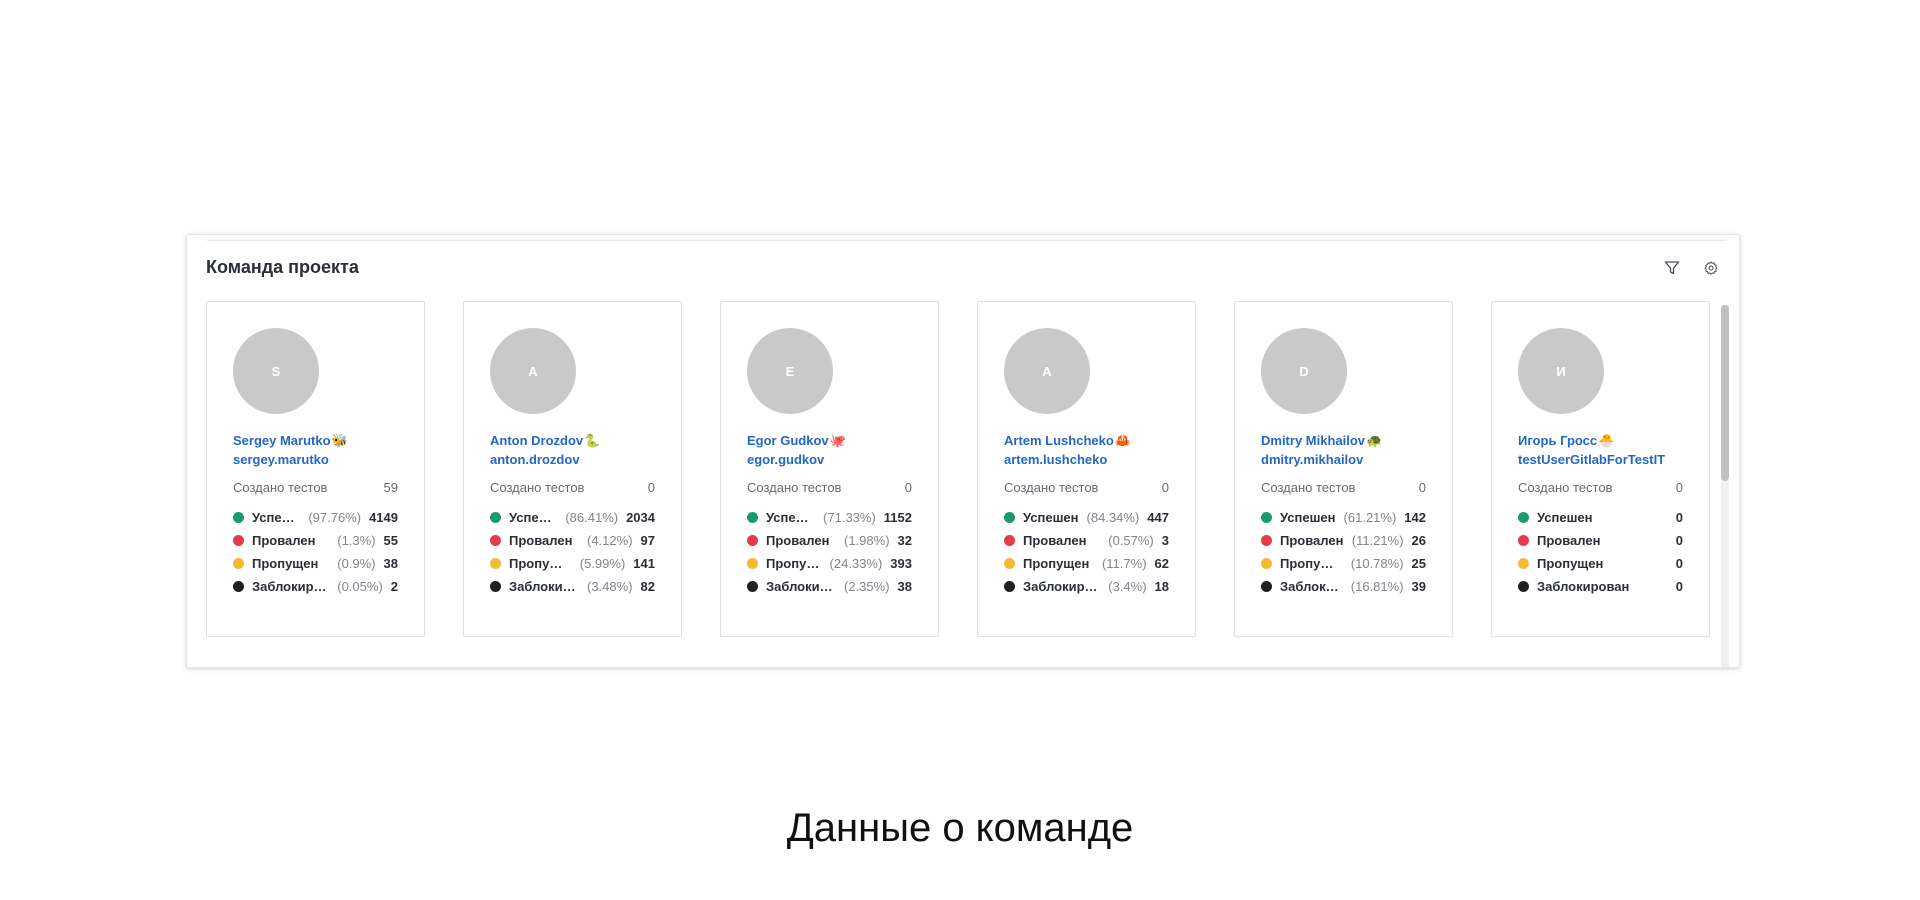 The image size is (1920, 900). Describe the element at coordinates (1158, 517) in the screenshot. I see `stat-count: 447` at that location.